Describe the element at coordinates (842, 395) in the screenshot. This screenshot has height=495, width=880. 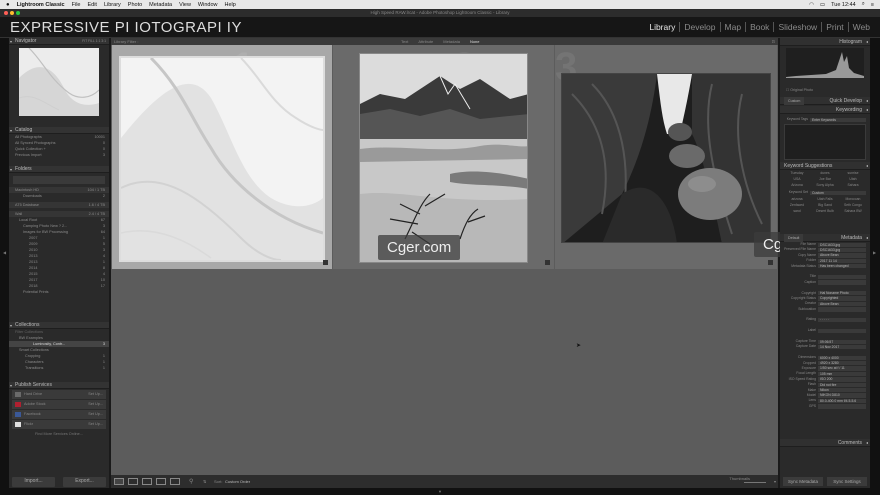
I see `metadata-value: NIKON D810` at that location.